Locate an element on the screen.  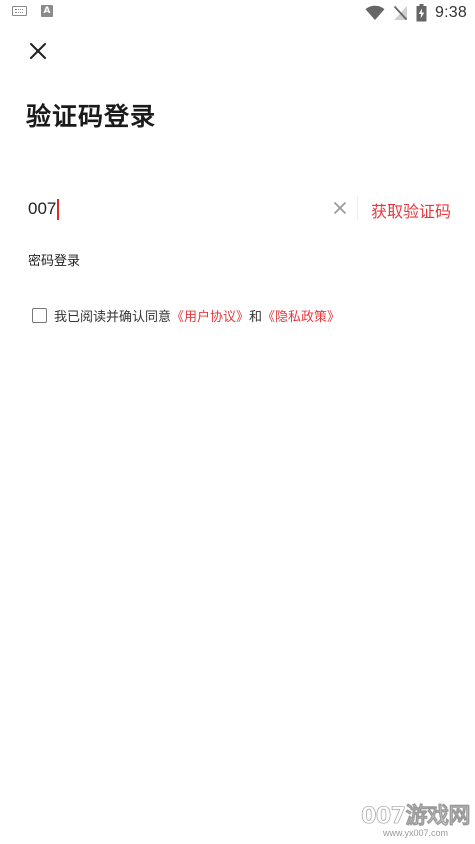
close-button is located at coordinates (38, 51).